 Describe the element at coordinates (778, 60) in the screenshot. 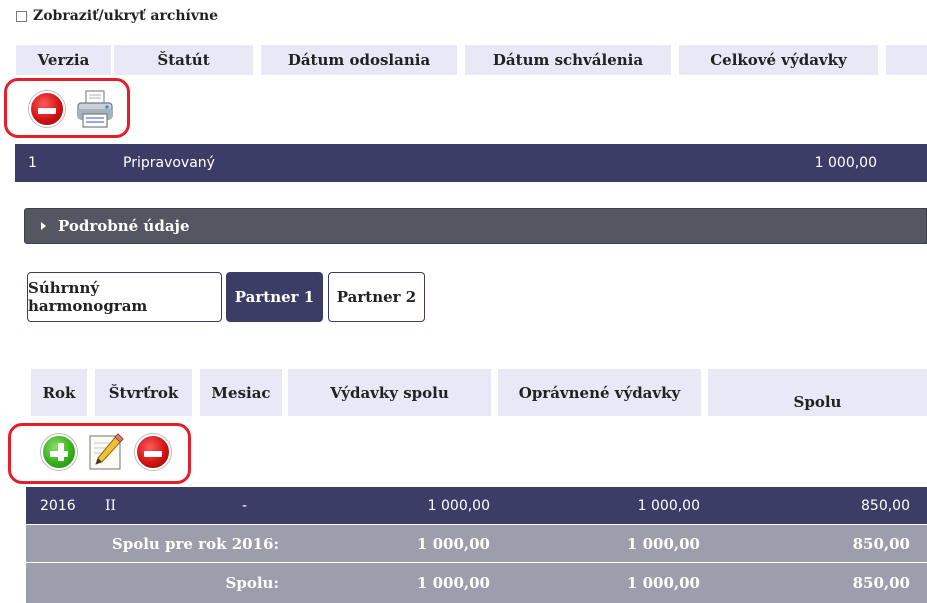

I see `header-celkove-vydavky: Celkové výdavky` at that location.